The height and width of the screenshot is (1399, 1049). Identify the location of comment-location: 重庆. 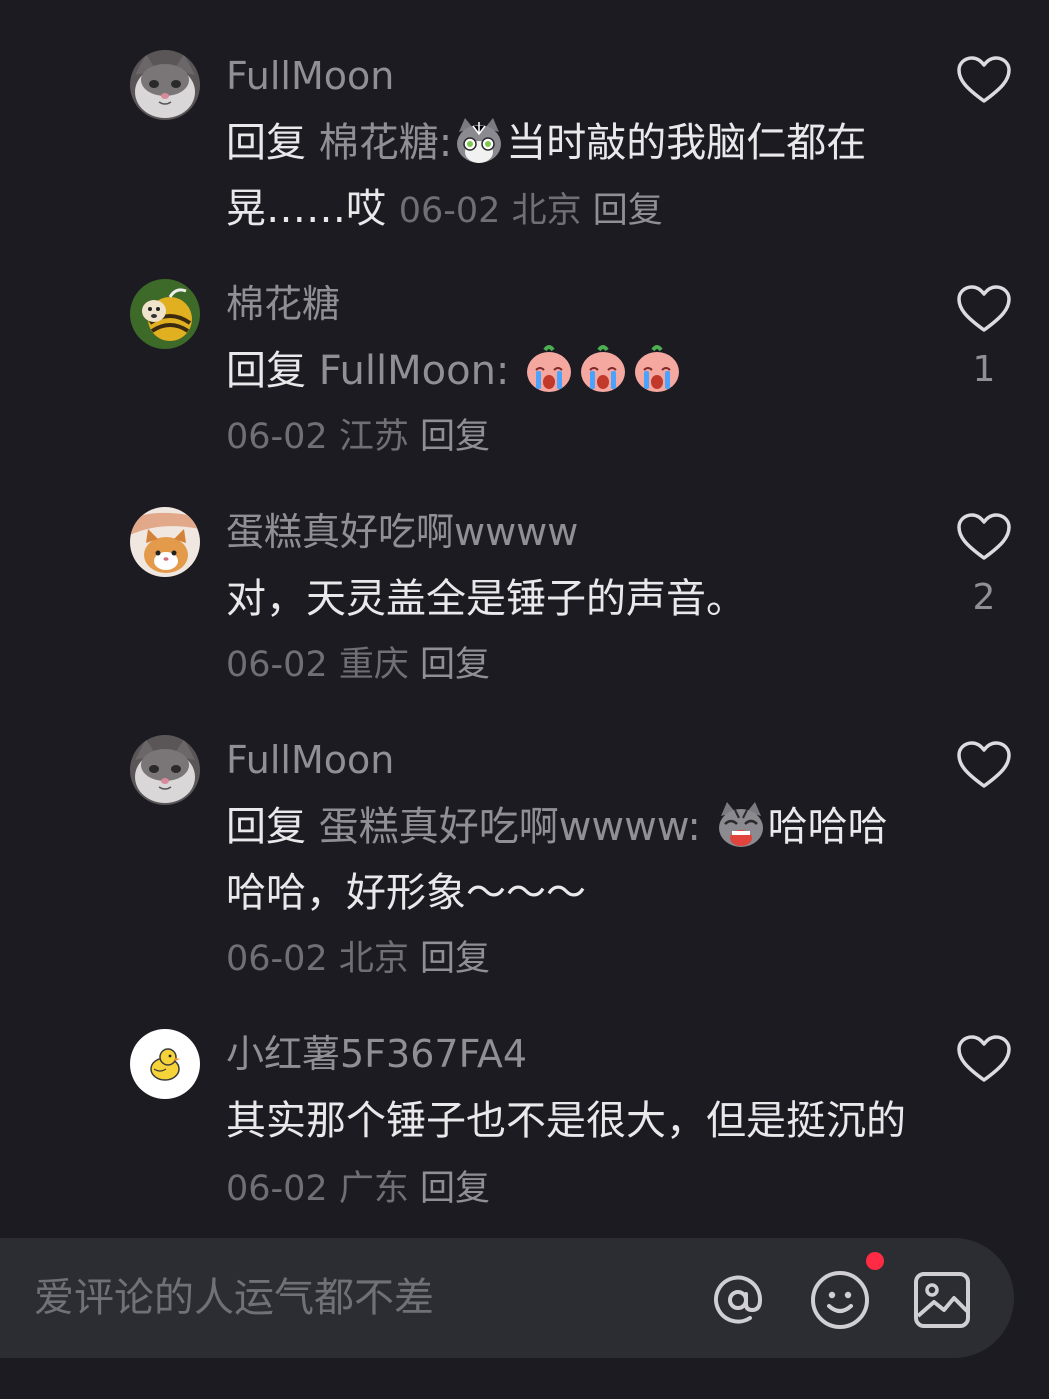
(373, 665).